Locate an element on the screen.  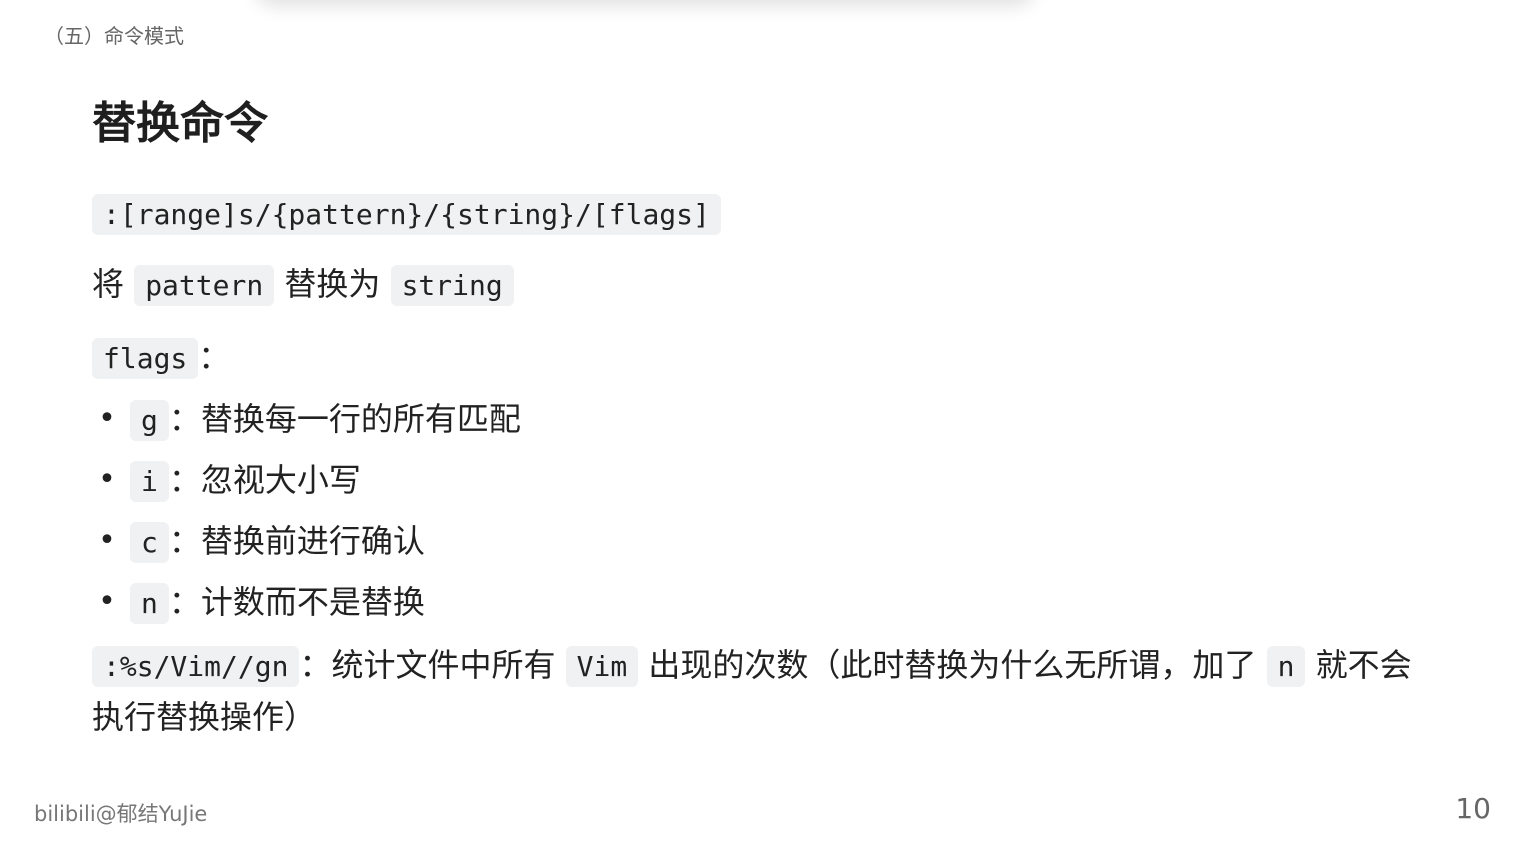
flags-code: flags is located at coordinates (145, 358).